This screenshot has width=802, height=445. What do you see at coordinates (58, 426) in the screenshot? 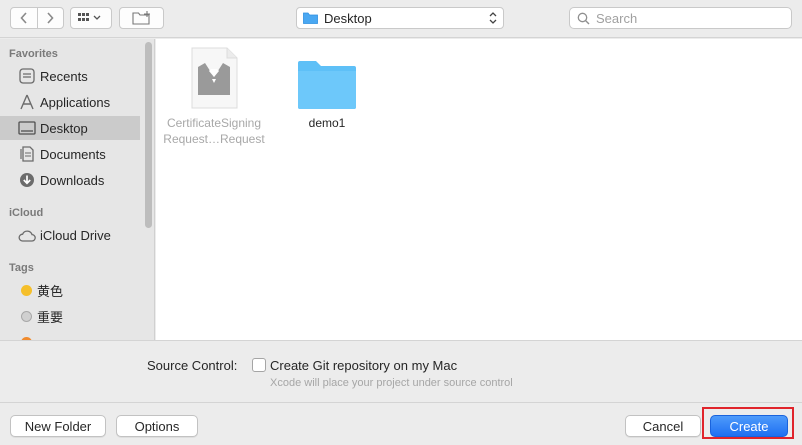
I see `new-folder-button: New Folder` at bounding box center [58, 426].